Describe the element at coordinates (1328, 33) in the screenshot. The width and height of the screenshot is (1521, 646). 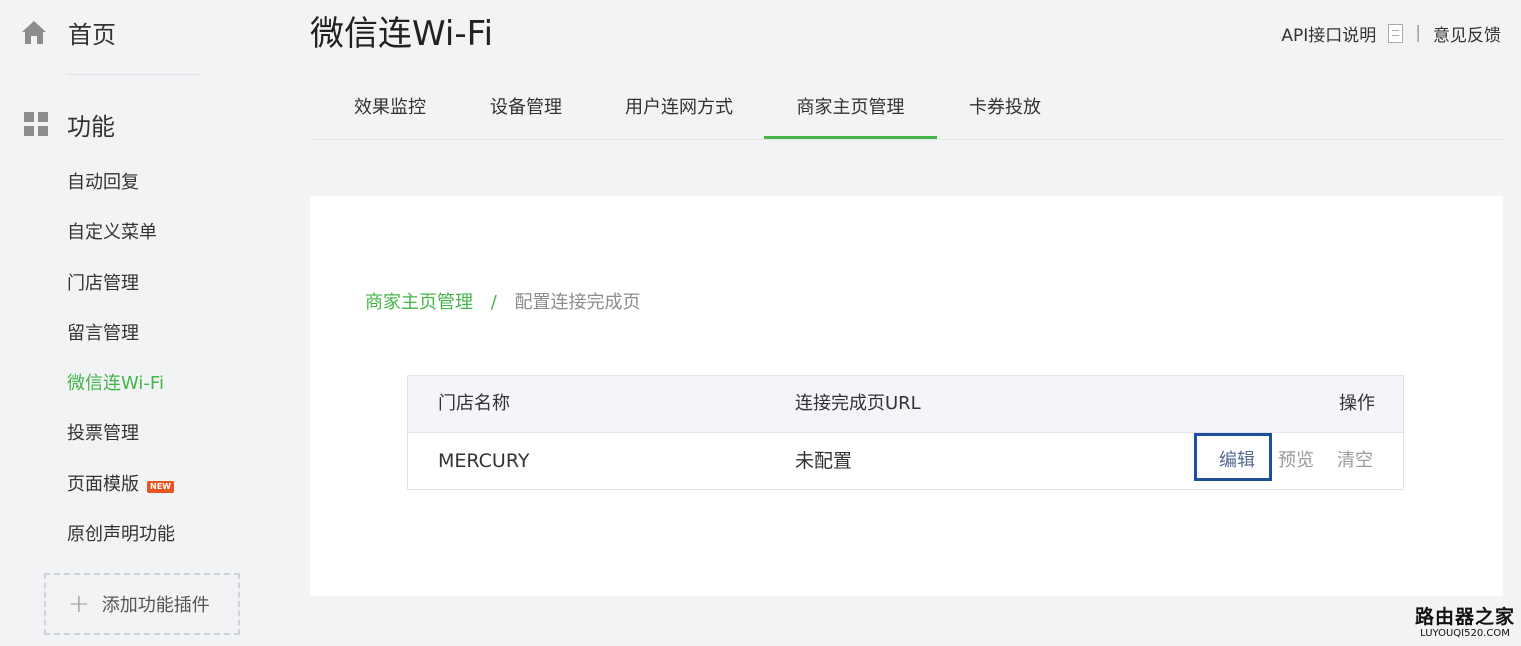
I see `api-doc-link: API接口说明` at that location.